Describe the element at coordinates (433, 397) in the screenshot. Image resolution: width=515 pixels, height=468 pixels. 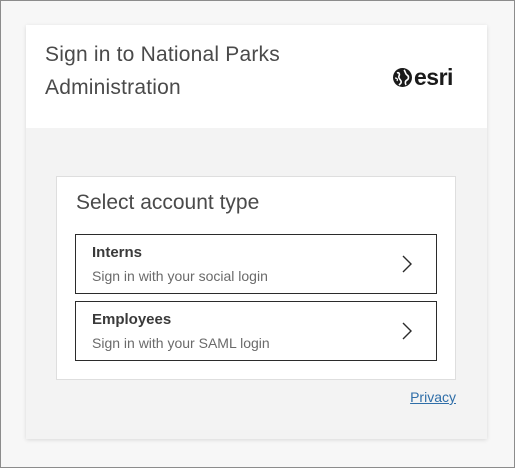
I see `privacy-link: Privacy` at that location.